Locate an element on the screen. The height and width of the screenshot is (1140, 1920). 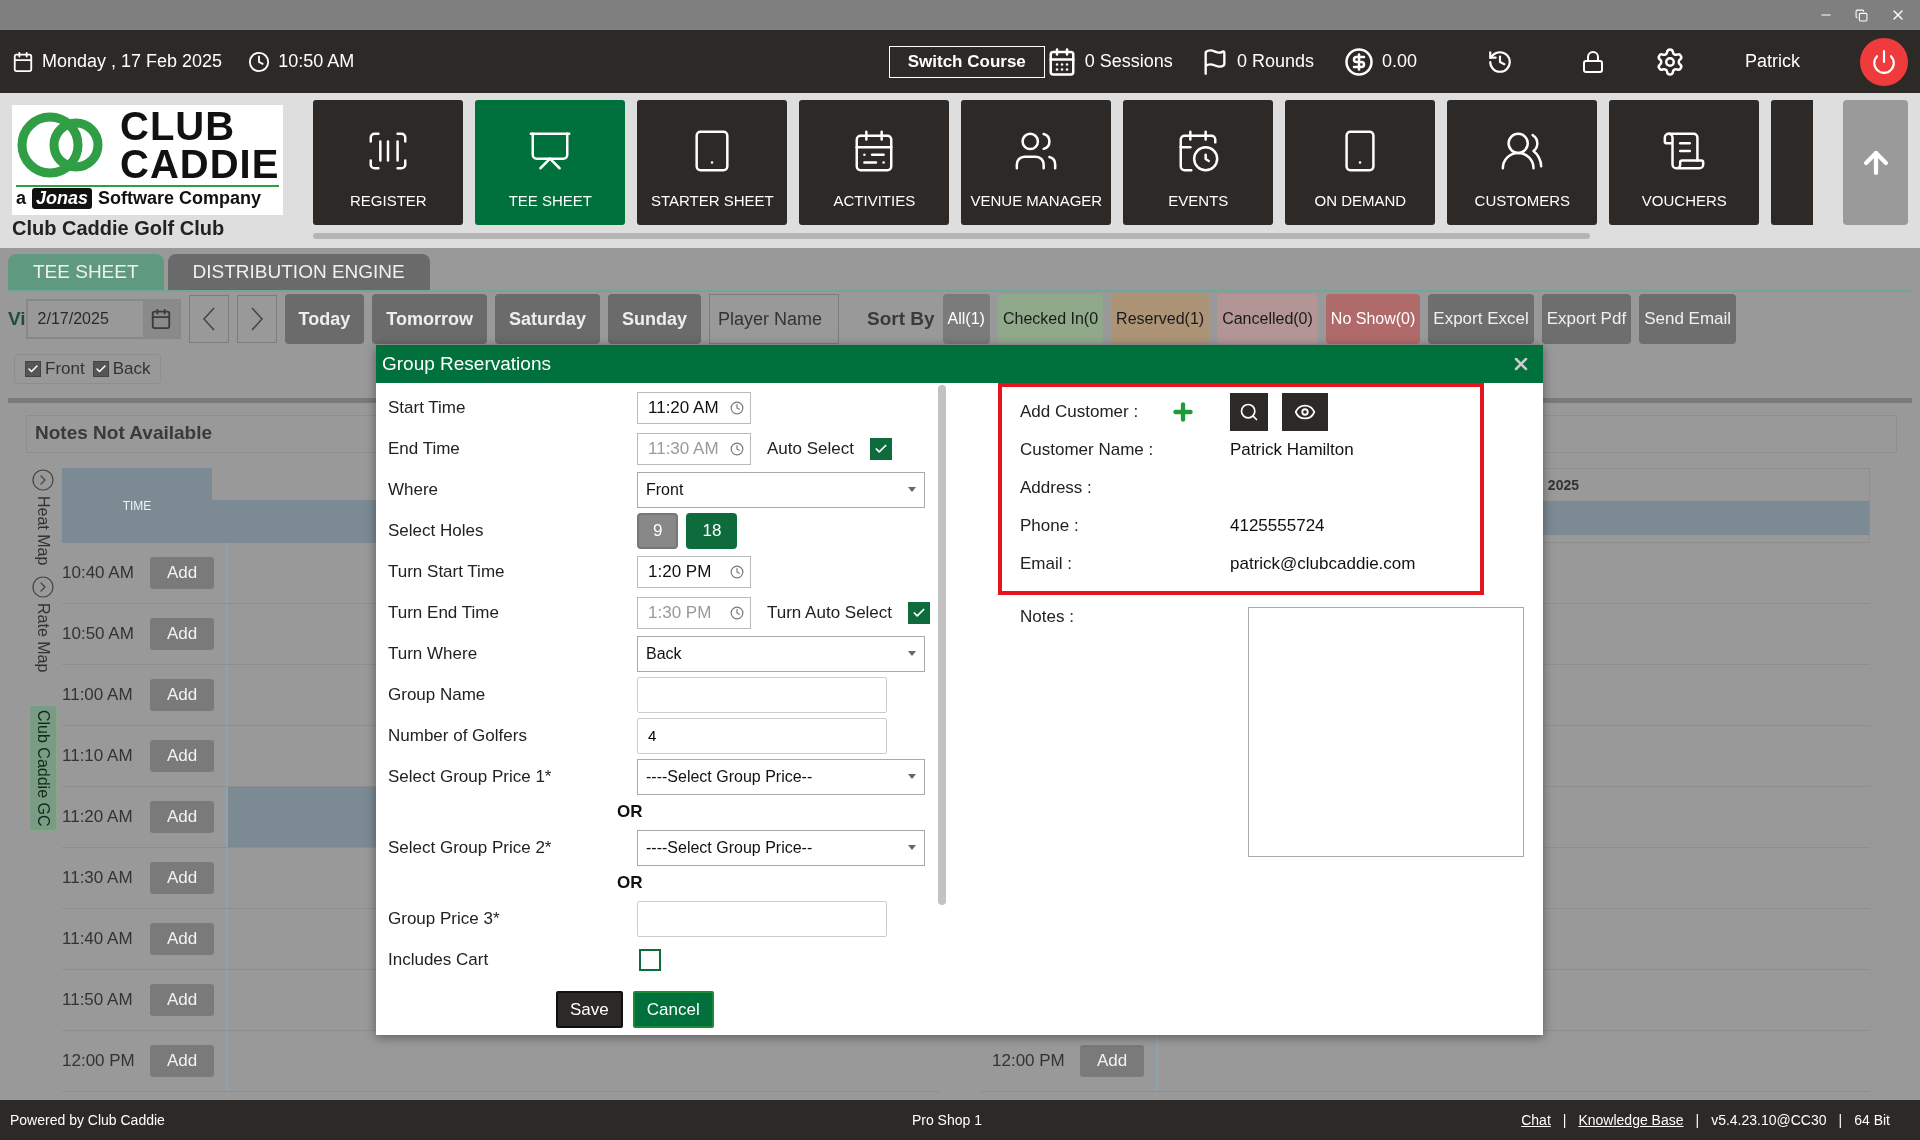
scrollbar is located at coordinates (952, 236).